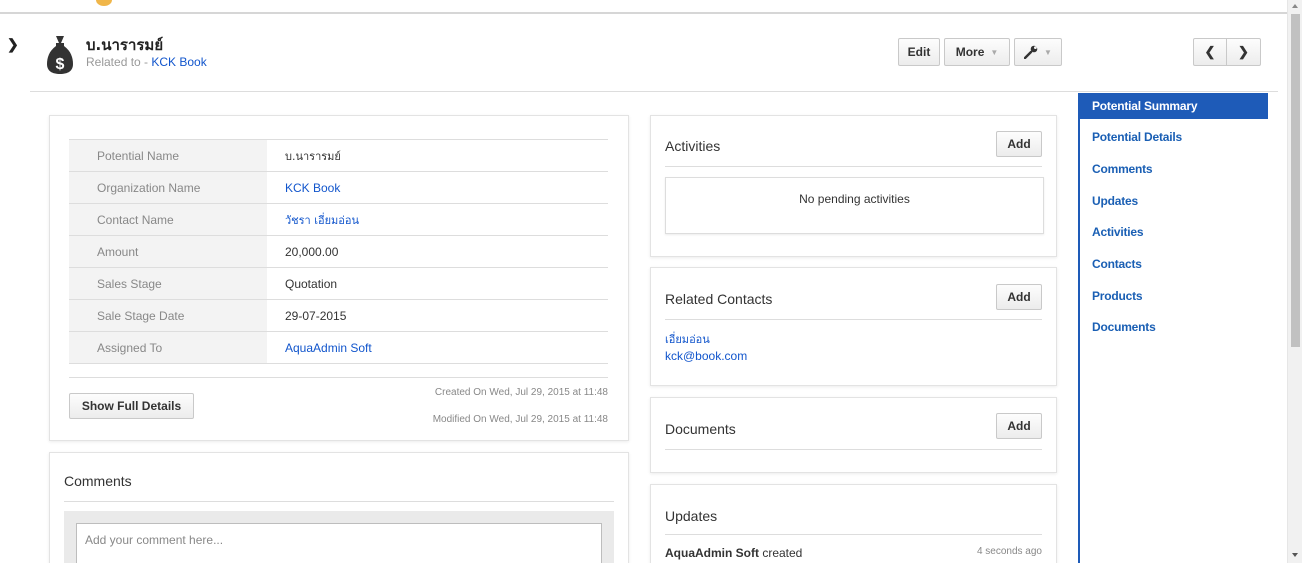  I want to click on related-to-label: Related to -, so click(119, 62).